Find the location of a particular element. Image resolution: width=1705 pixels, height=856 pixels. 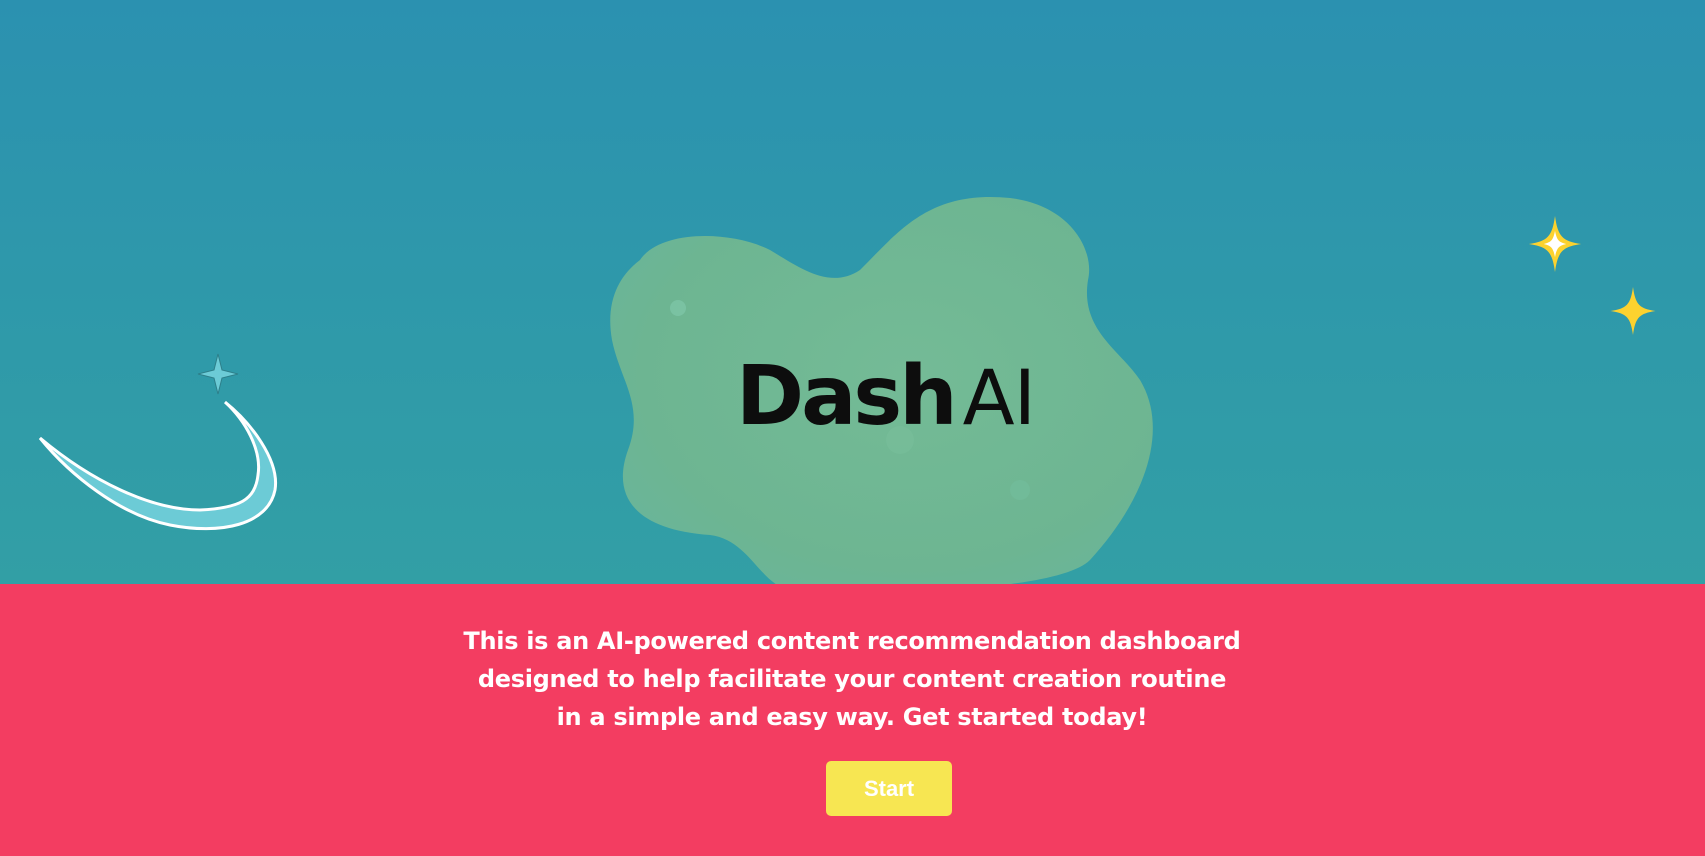

logo-dash-text: Dash is located at coordinates (847, 396).